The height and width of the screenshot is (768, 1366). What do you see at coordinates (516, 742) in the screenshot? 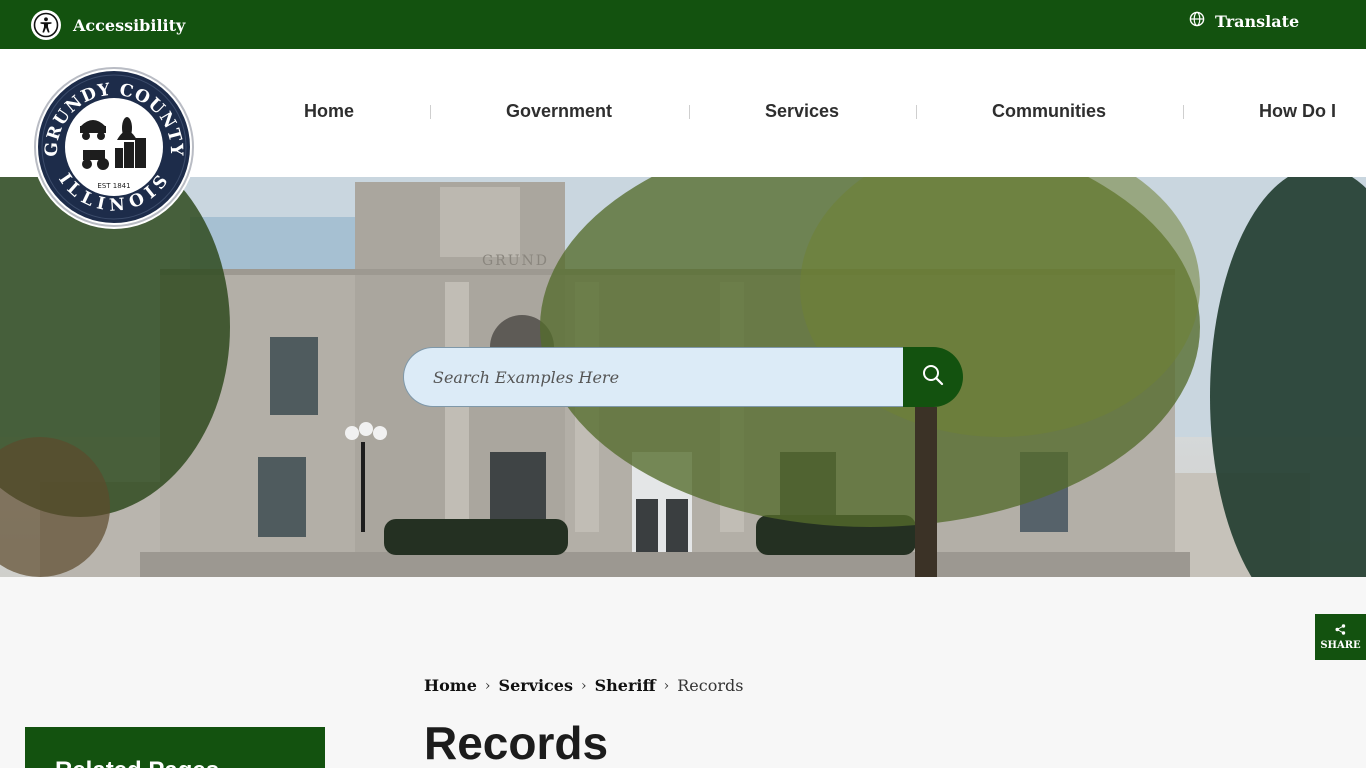
I see `page-title: Records` at bounding box center [516, 742].